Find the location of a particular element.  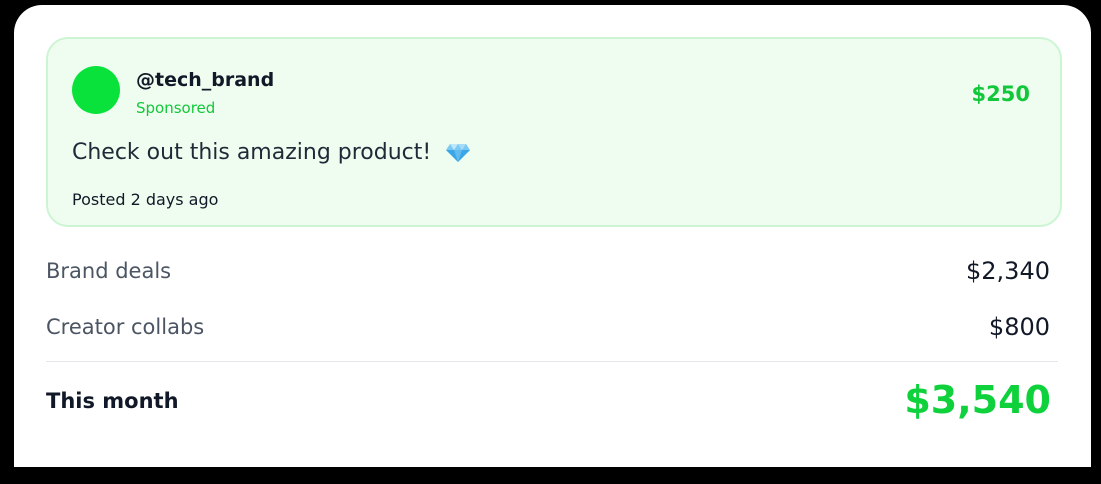

avatar is located at coordinates (96, 90).